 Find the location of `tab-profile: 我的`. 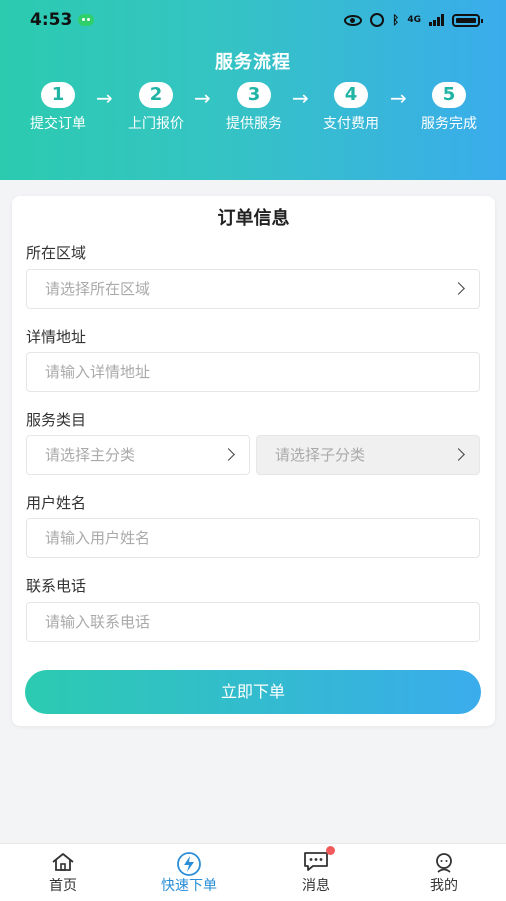

tab-profile: 我的 is located at coordinates (444, 872).